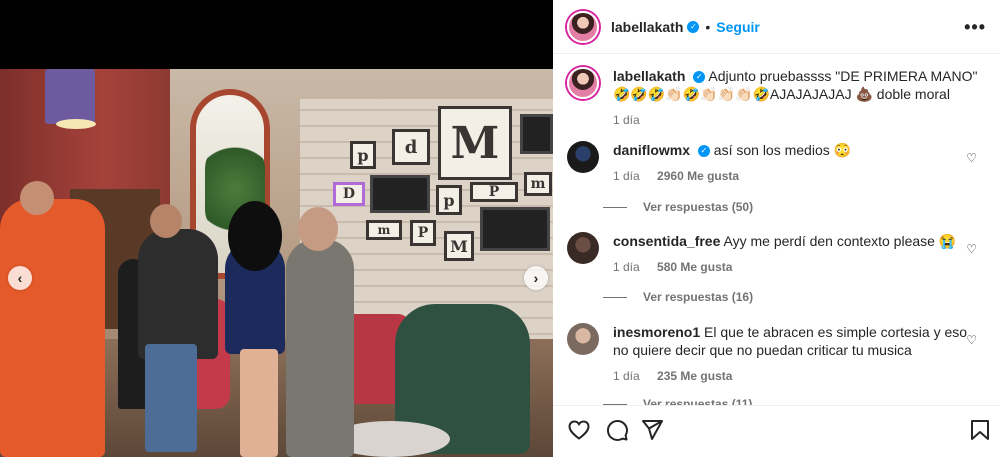 The height and width of the screenshot is (457, 1000). Describe the element at coordinates (790, 176) in the screenshot. I see `comment-meta: 1 día 2960 Me gusta` at that location.